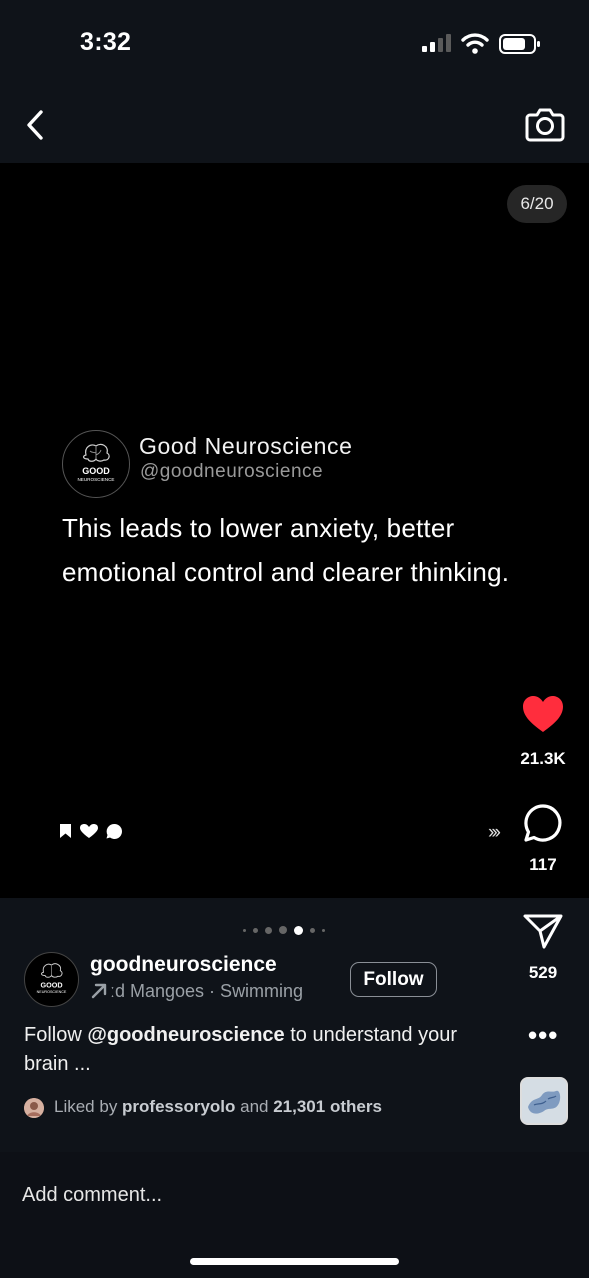 The width and height of the screenshot is (589, 1278). What do you see at coordinates (65, 831) in the screenshot?
I see `bookmark-icon` at bounding box center [65, 831].